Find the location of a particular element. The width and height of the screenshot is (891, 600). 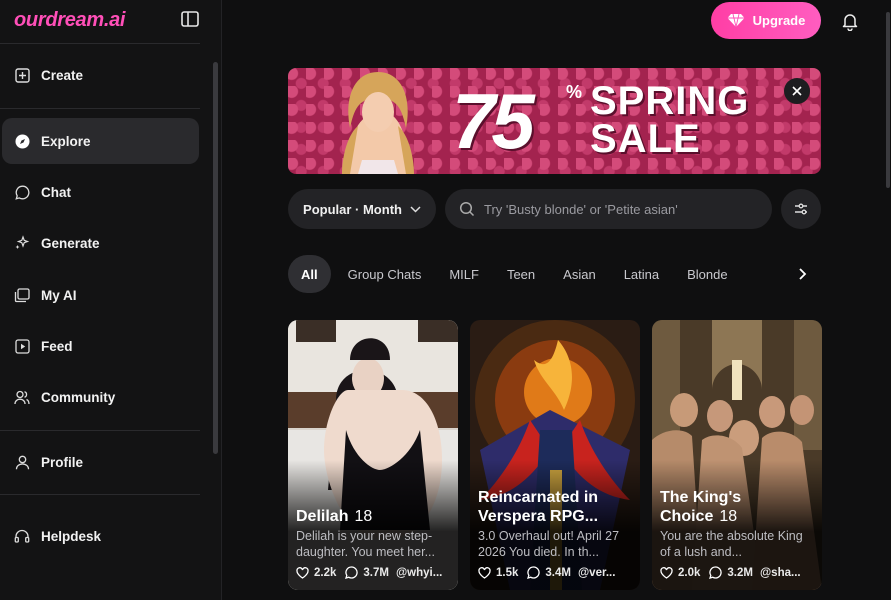

upgrade-button: Upgrade is located at coordinates (766, 20).